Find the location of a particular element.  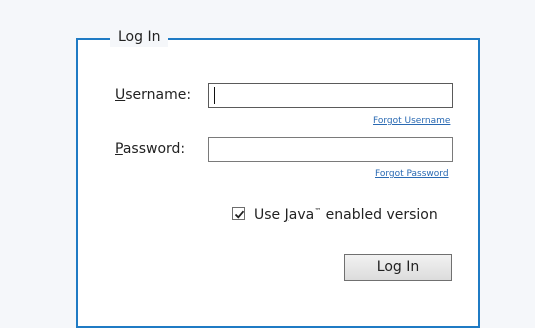

username-label: Username: is located at coordinates (153, 95).